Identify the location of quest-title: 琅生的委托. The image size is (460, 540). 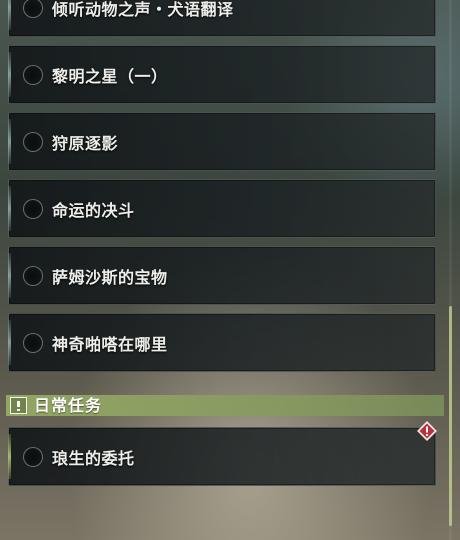
(93, 458).